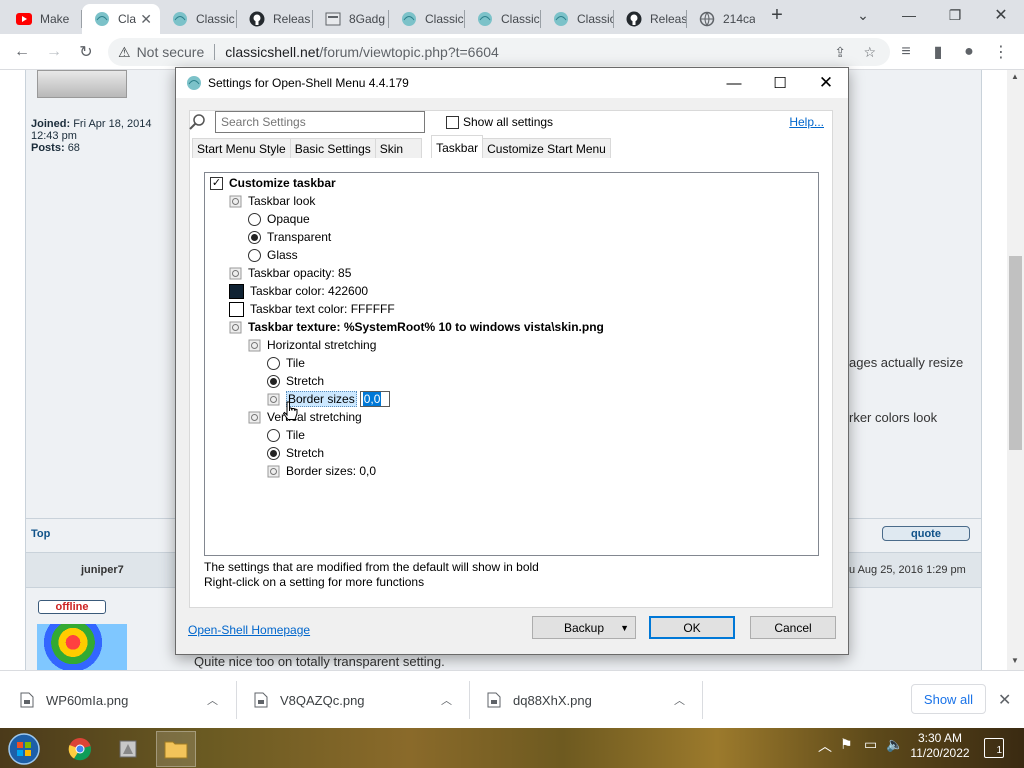  I want to click on new-tab-button: +, so click(777, 15).